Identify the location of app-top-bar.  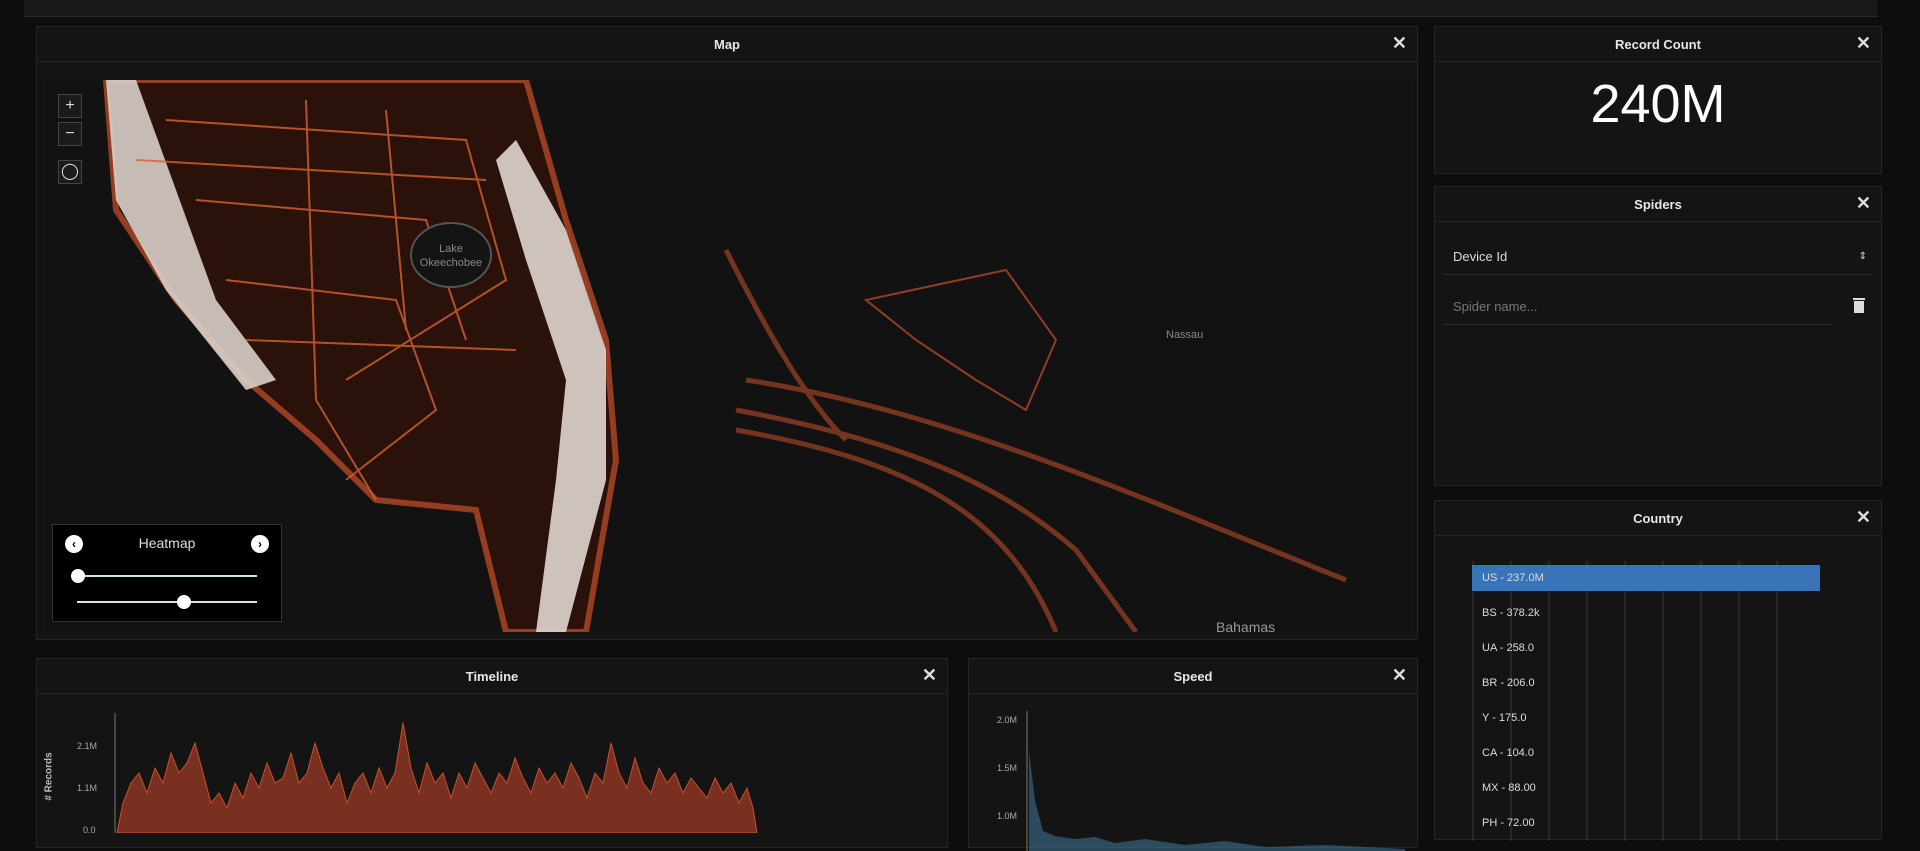
(951, 8).